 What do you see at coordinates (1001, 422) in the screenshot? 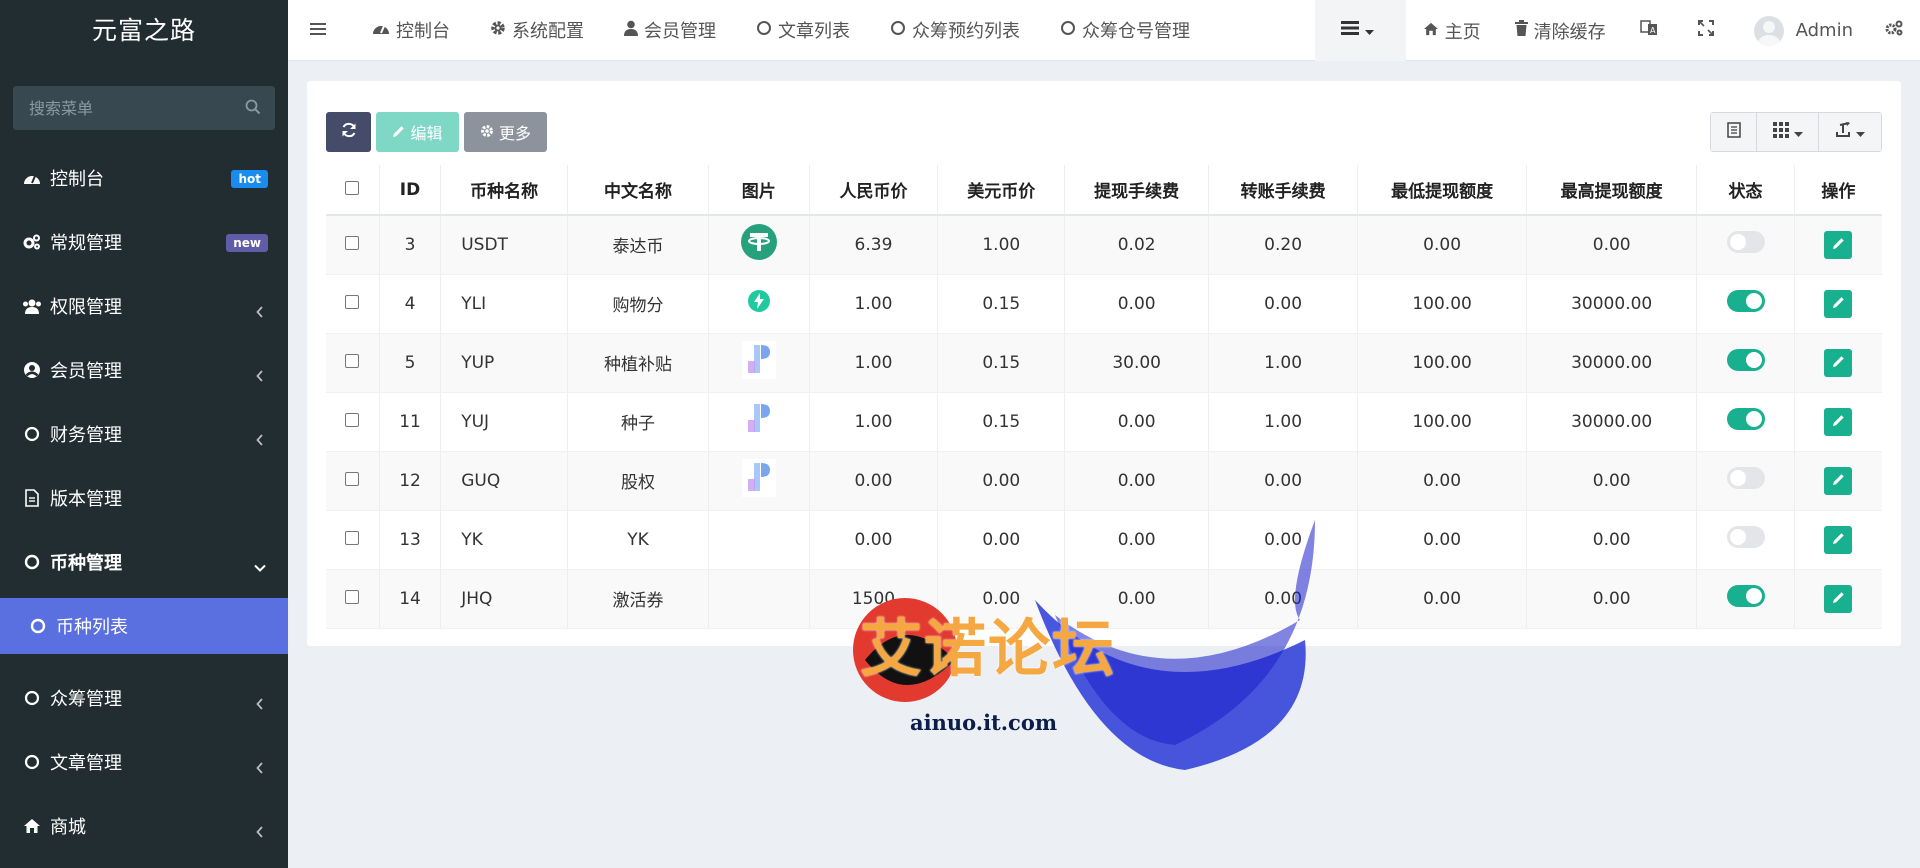
I see `cell-usd: 0.15` at bounding box center [1001, 422].